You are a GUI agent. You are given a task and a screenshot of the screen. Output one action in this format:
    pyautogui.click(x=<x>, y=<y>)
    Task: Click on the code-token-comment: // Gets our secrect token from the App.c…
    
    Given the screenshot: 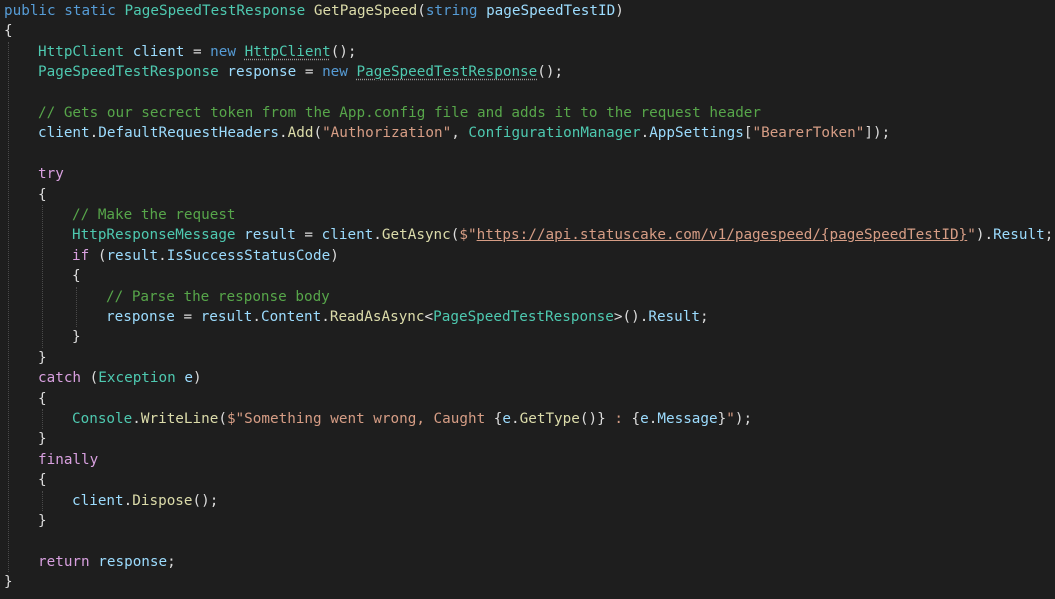 What is the action you would take?
    pyautogui.click(x=400, y=113)
    